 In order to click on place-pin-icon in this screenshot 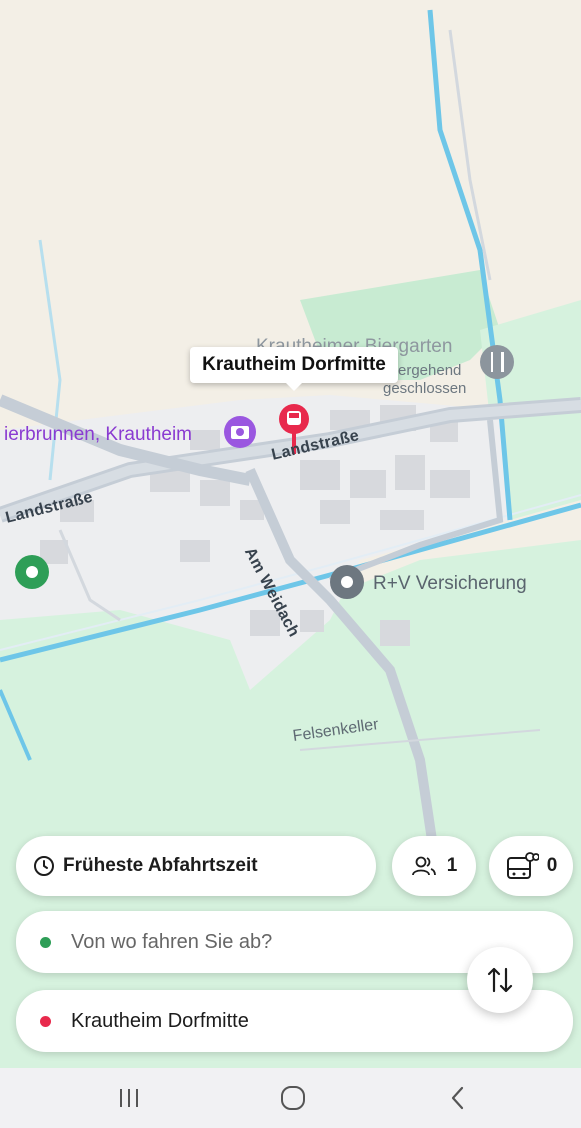, I will do `click(347, 582)`.